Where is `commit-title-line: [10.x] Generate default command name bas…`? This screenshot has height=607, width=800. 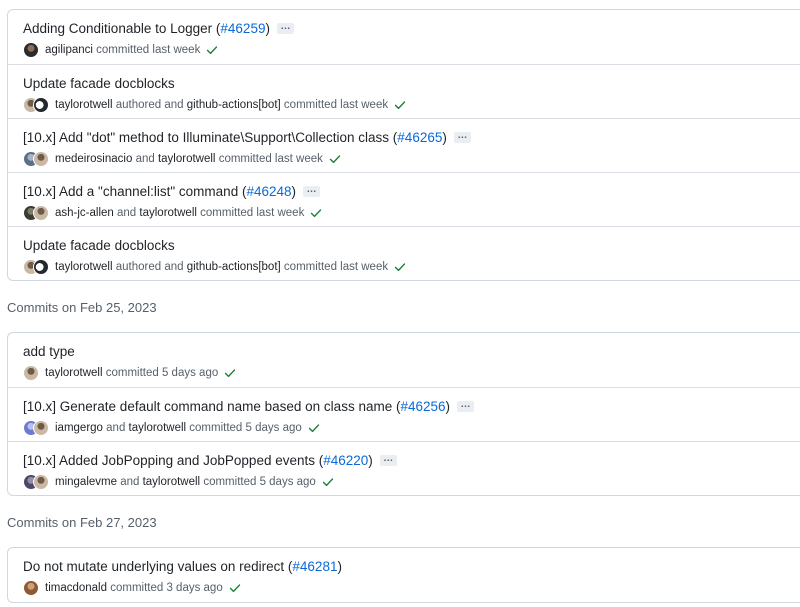
commit-title-line: [10.x] Generate default command name bas… is located at coordinates (411, 406).